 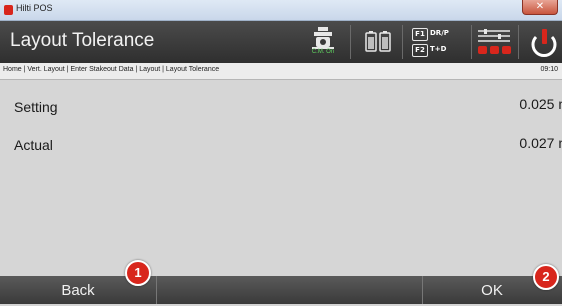 What do you see at coordinates (82, 40) in the screenshot?
I see `page-title: Layout Tolerance` at bounding box center [82, 40].